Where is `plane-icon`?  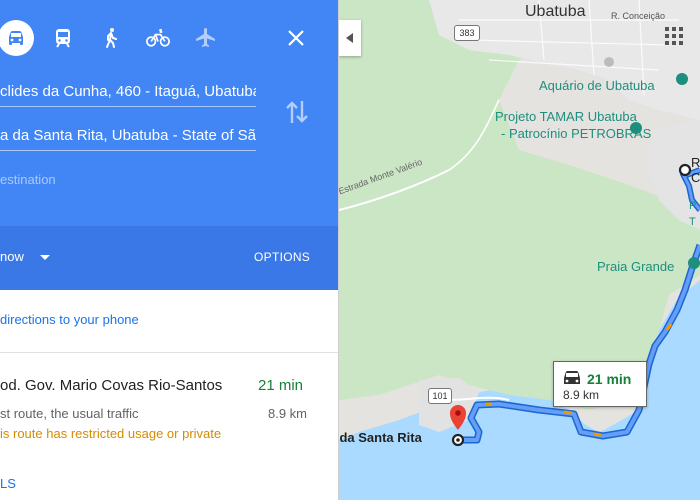 plane-icon is located at coordinates (205, 37).